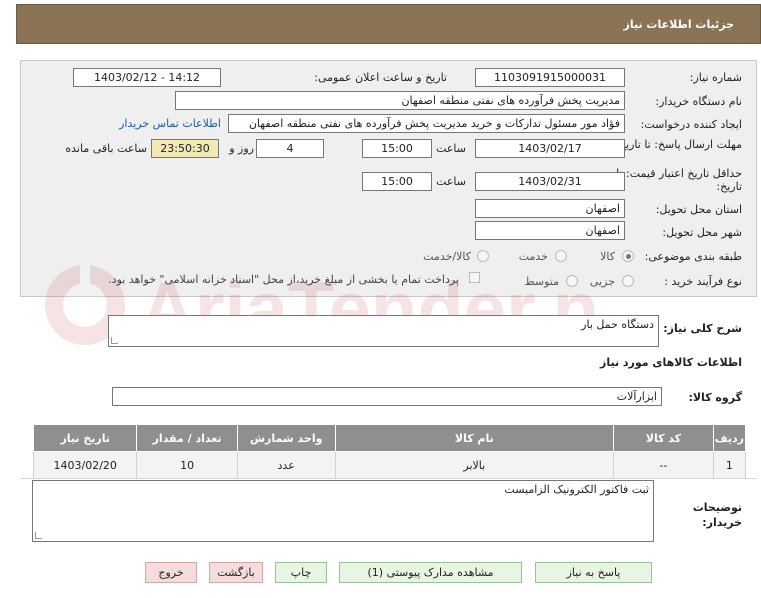  What do you see at coordinates (679, 24) in the screenshot?
I see `page-title: جزئیات اطلاعات نیاز` at bounding box center [679, 24].